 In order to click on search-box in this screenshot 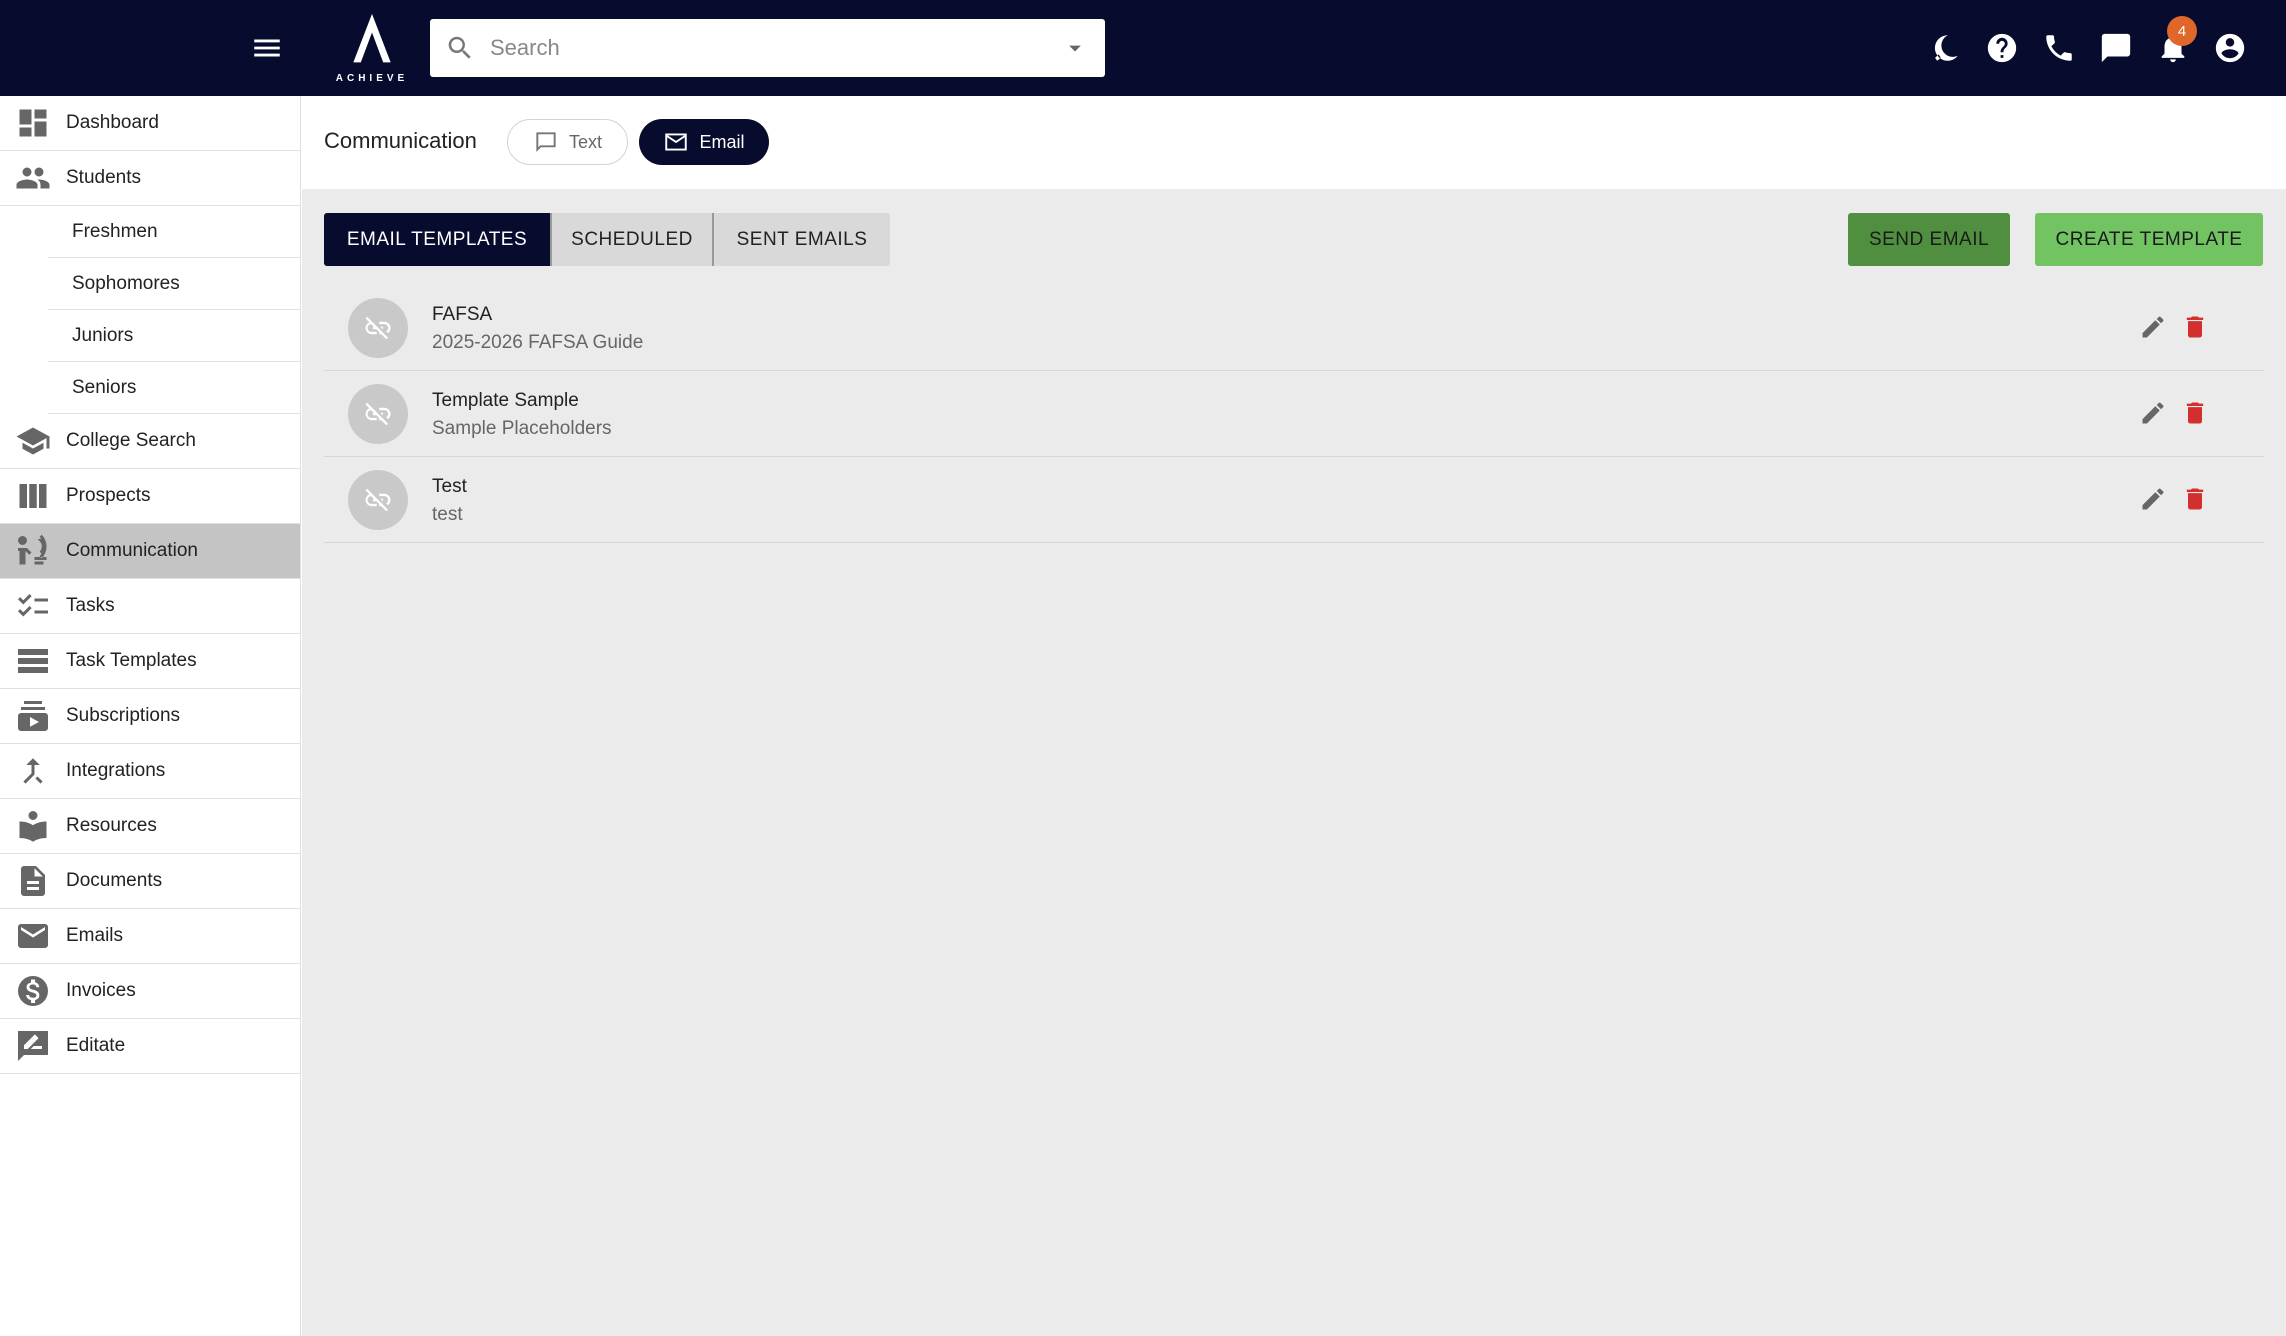, I will do `click(767, 48)`.